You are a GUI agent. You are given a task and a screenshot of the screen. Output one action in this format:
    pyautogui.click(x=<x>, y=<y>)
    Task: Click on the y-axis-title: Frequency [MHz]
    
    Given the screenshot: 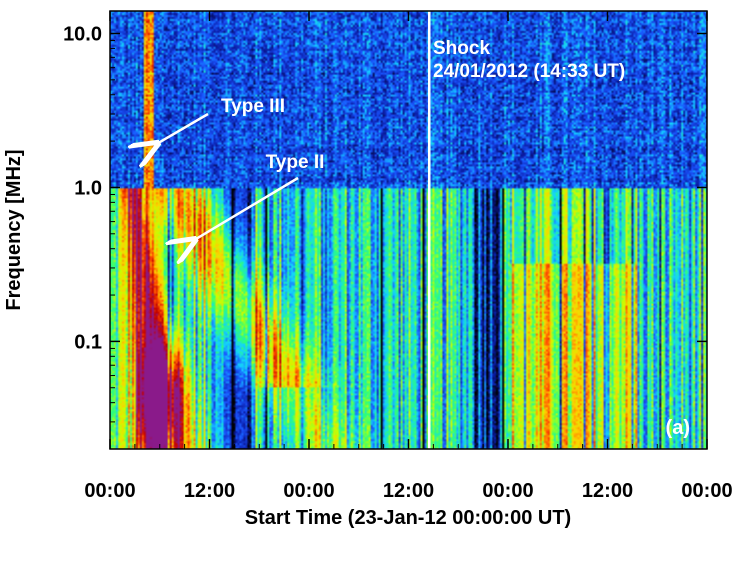 What is the action you would take?
    pyautogui.click(x=14, y=229)
    